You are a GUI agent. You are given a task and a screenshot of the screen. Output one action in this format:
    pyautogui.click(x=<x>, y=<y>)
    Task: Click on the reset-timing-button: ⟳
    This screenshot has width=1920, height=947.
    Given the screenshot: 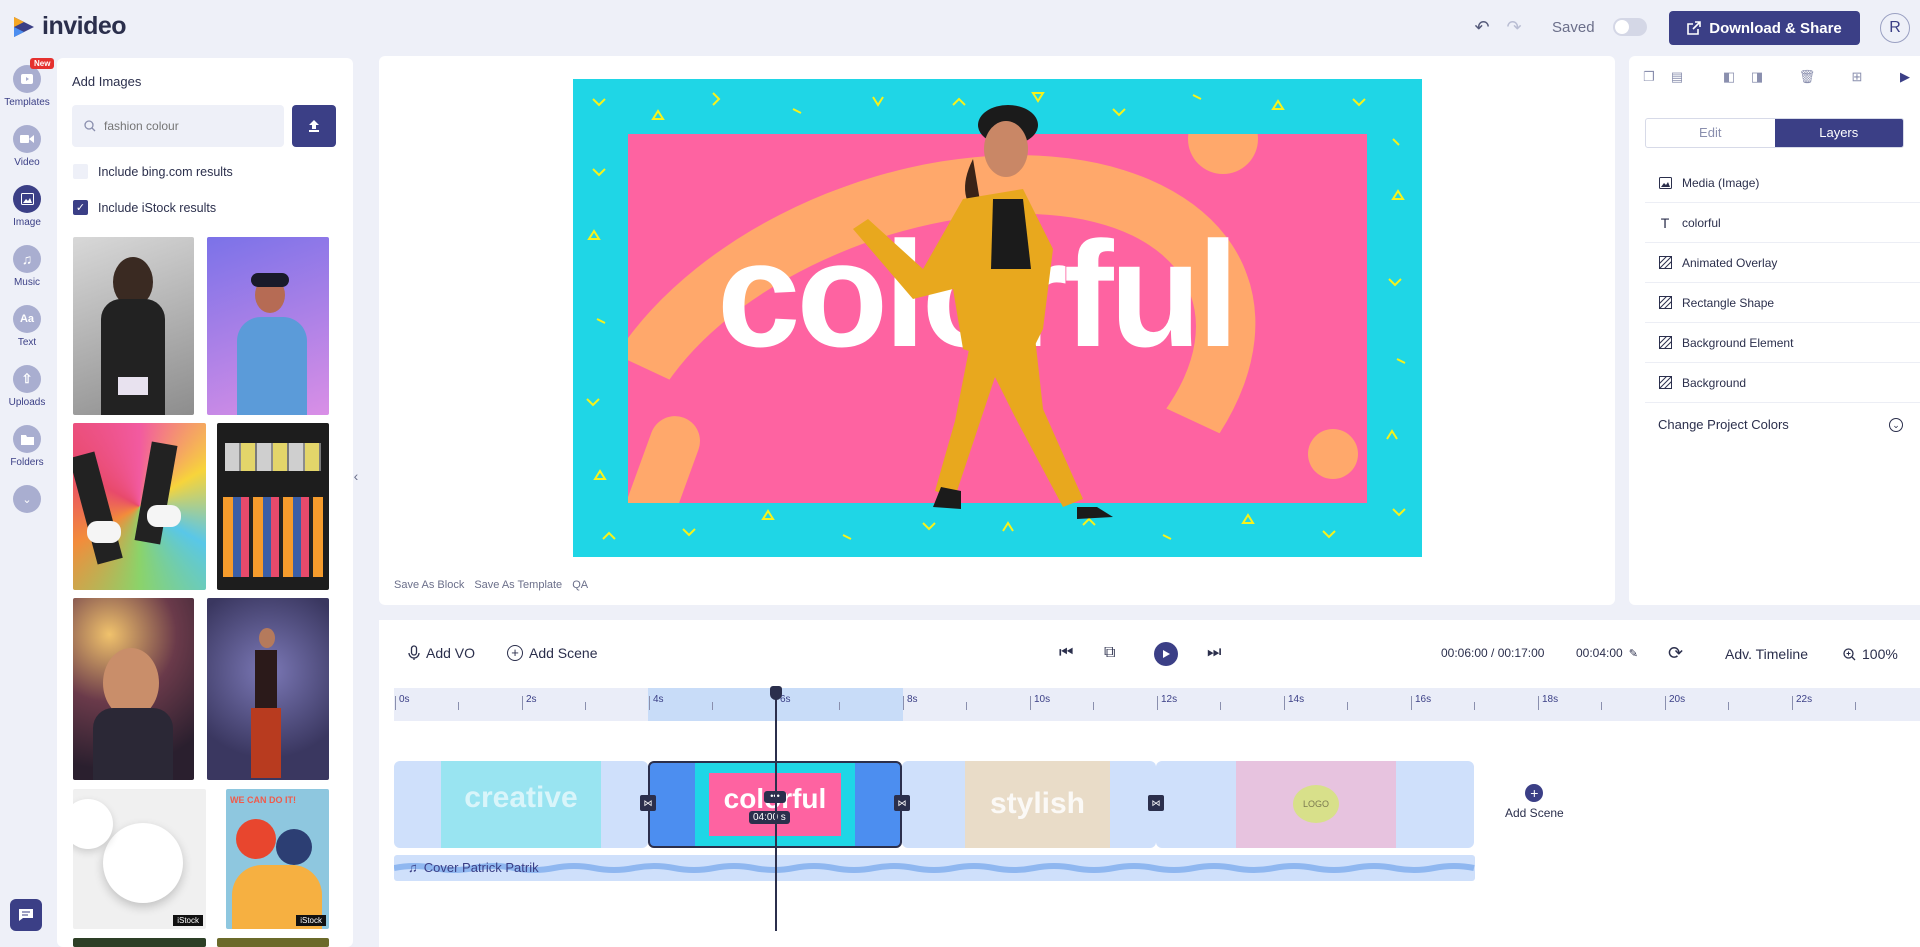 What is the action you would take?
    pyautogui.click(x=1675, y=653)
    